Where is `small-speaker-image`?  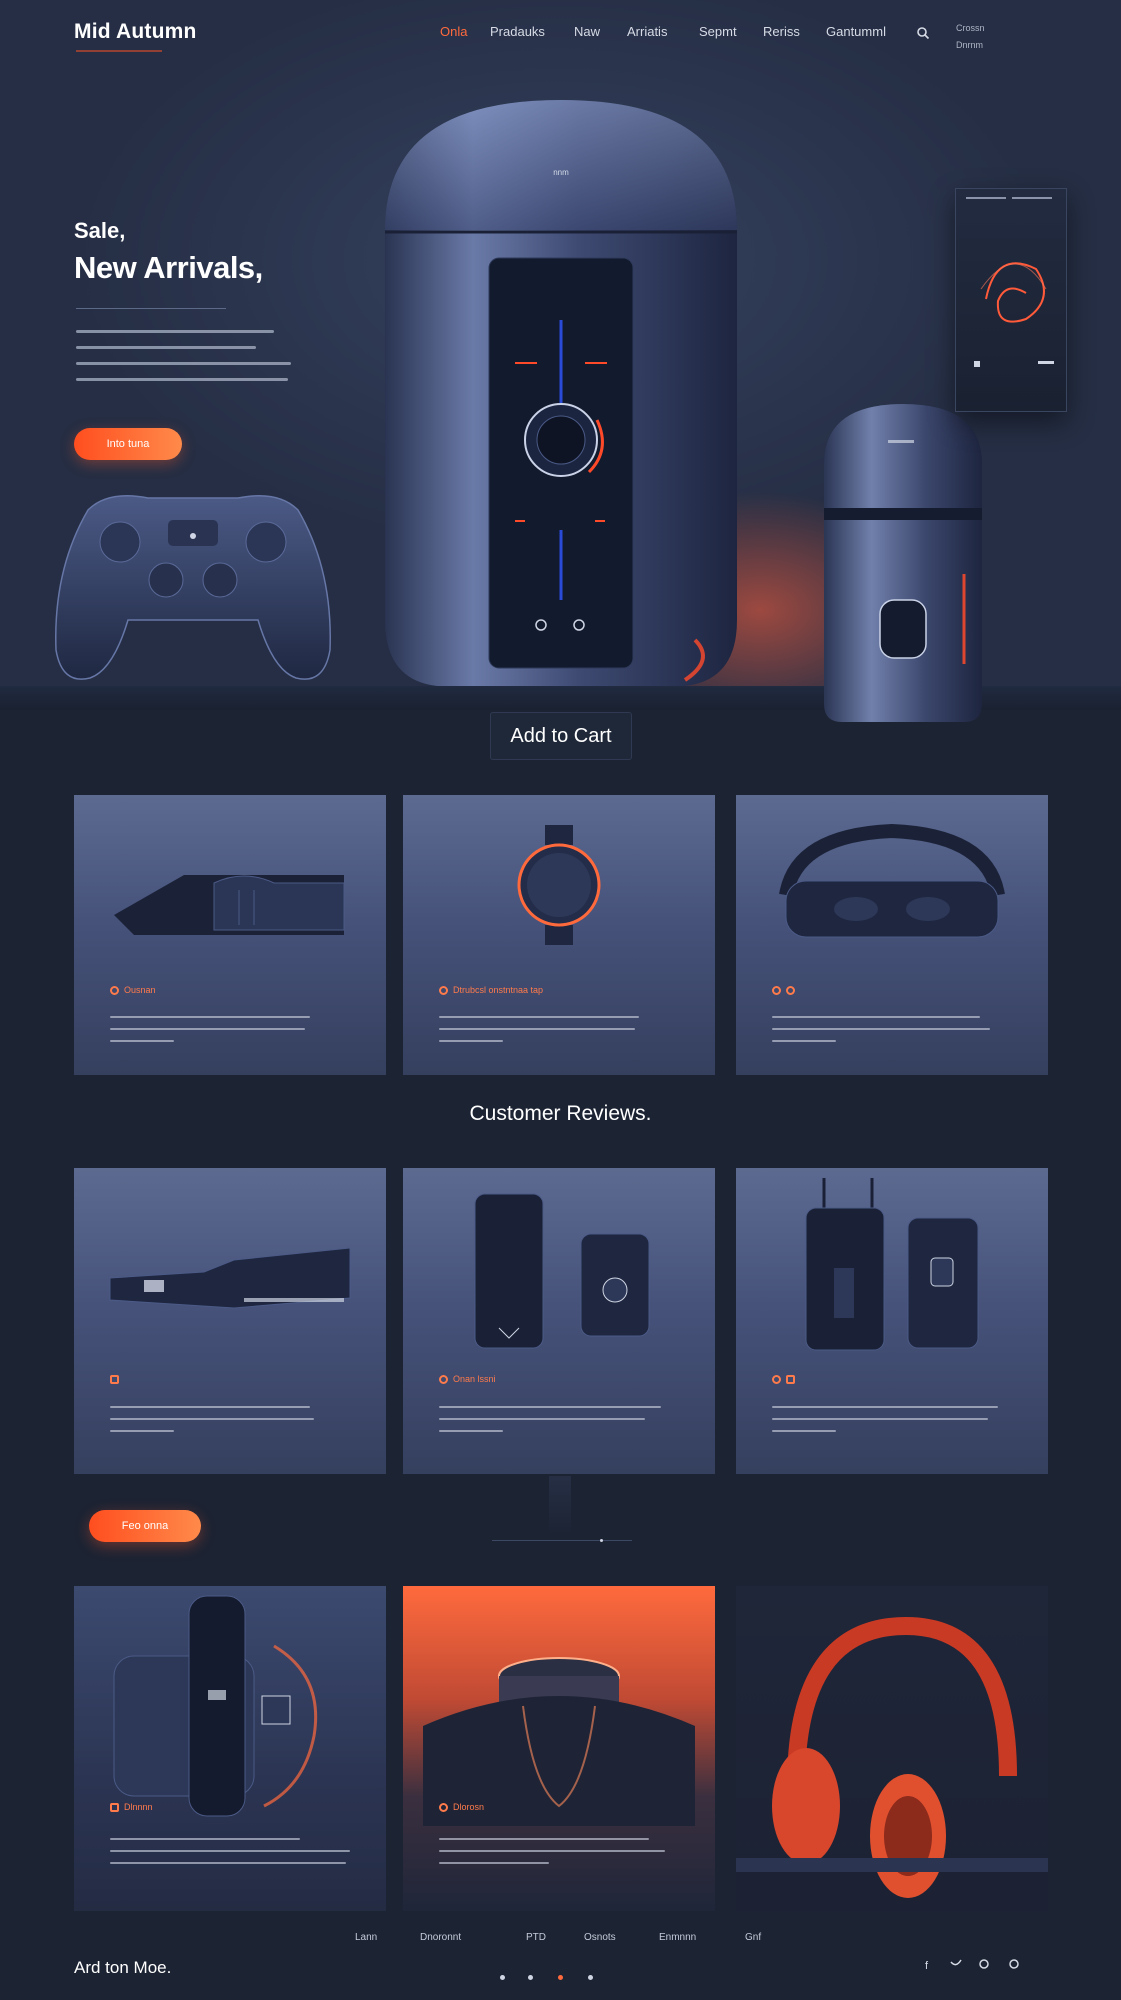 small-speaker-image is located at coordinates (903, 564).